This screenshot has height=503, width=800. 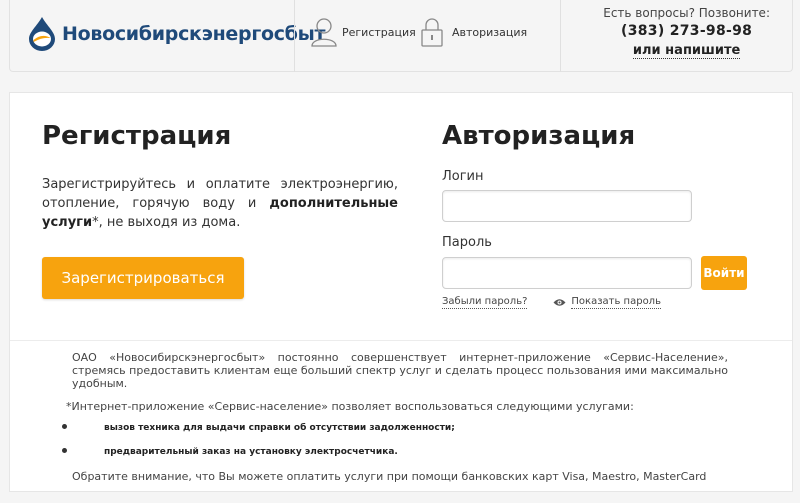 I want to click on logo-text: Новосибирскэнергосбыт, so click(x=194, y=34).